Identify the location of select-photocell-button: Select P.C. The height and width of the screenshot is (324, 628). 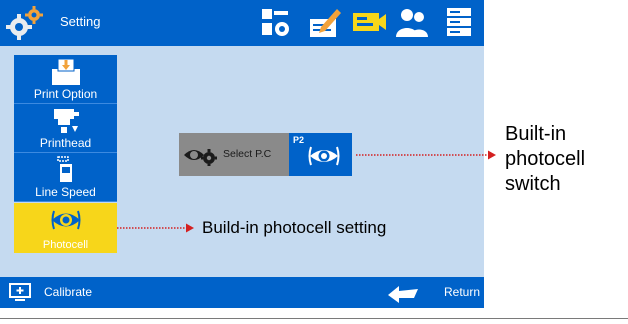
(234, 154).